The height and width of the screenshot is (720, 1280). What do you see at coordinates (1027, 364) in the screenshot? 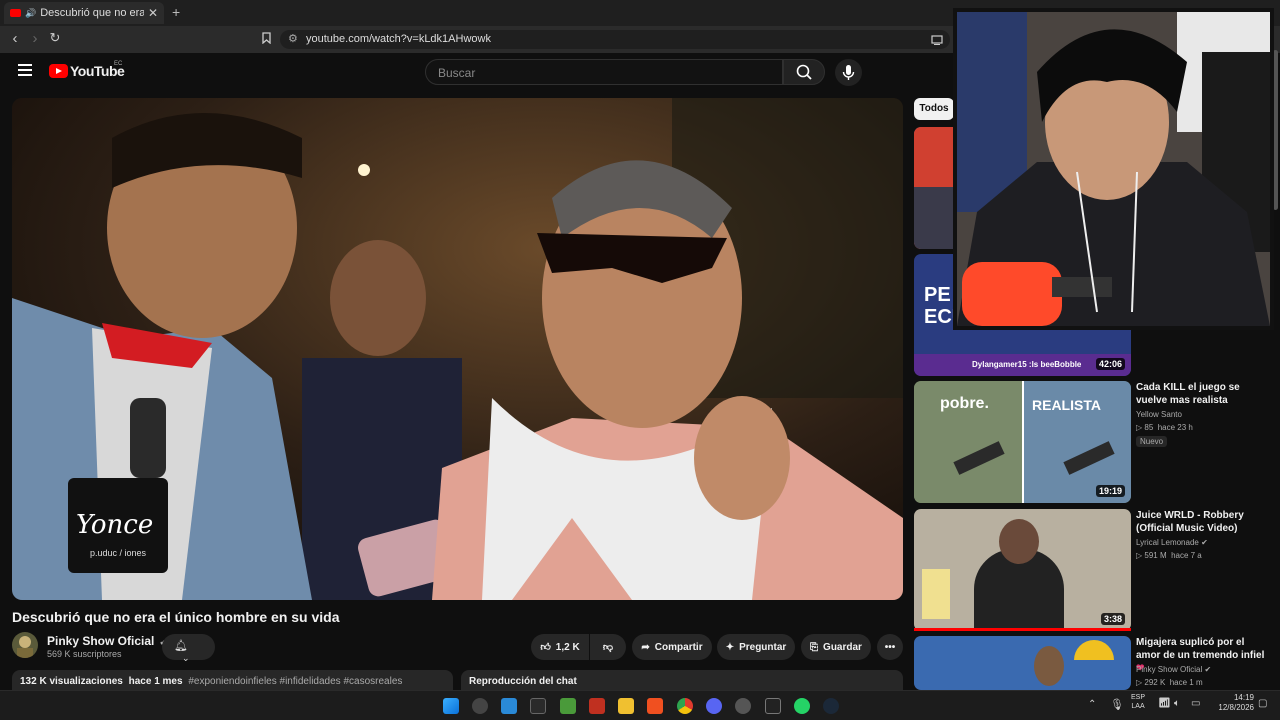
I see `thumbnail-overlay-text: Dylangamer15 :ls beeBobble` at bounding box center [1027, 364].